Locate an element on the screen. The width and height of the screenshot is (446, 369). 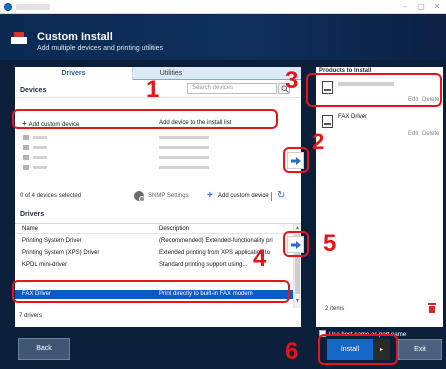
callout-number-1: 1 is located at coordinates (153, 89).